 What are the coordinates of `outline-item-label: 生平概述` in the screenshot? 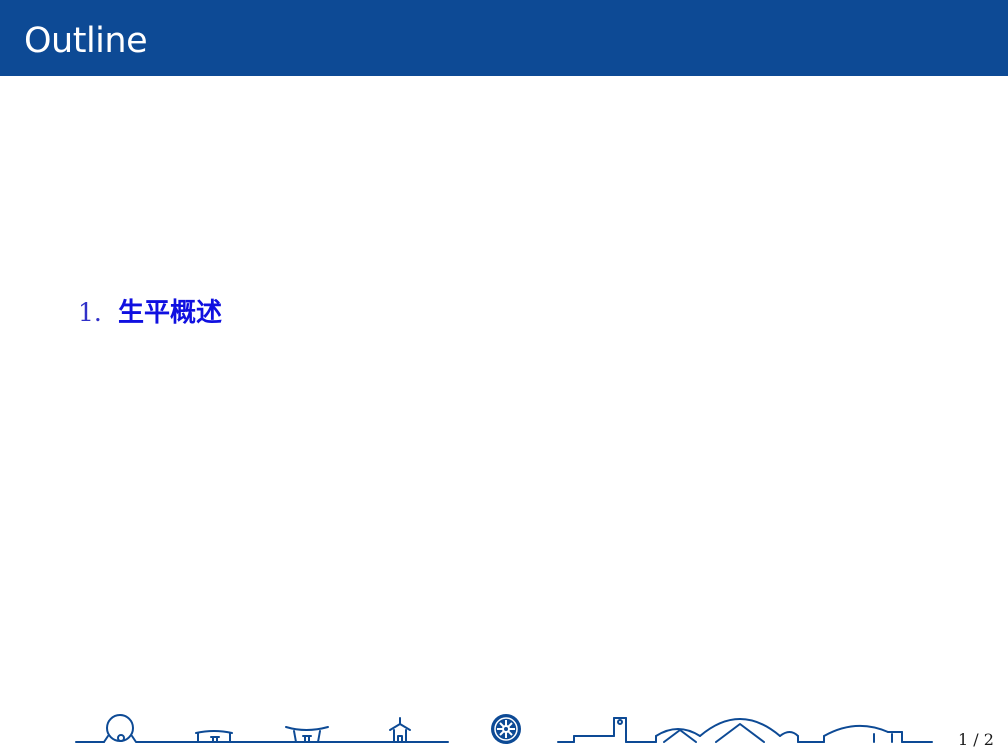 It's located at (170, 310).